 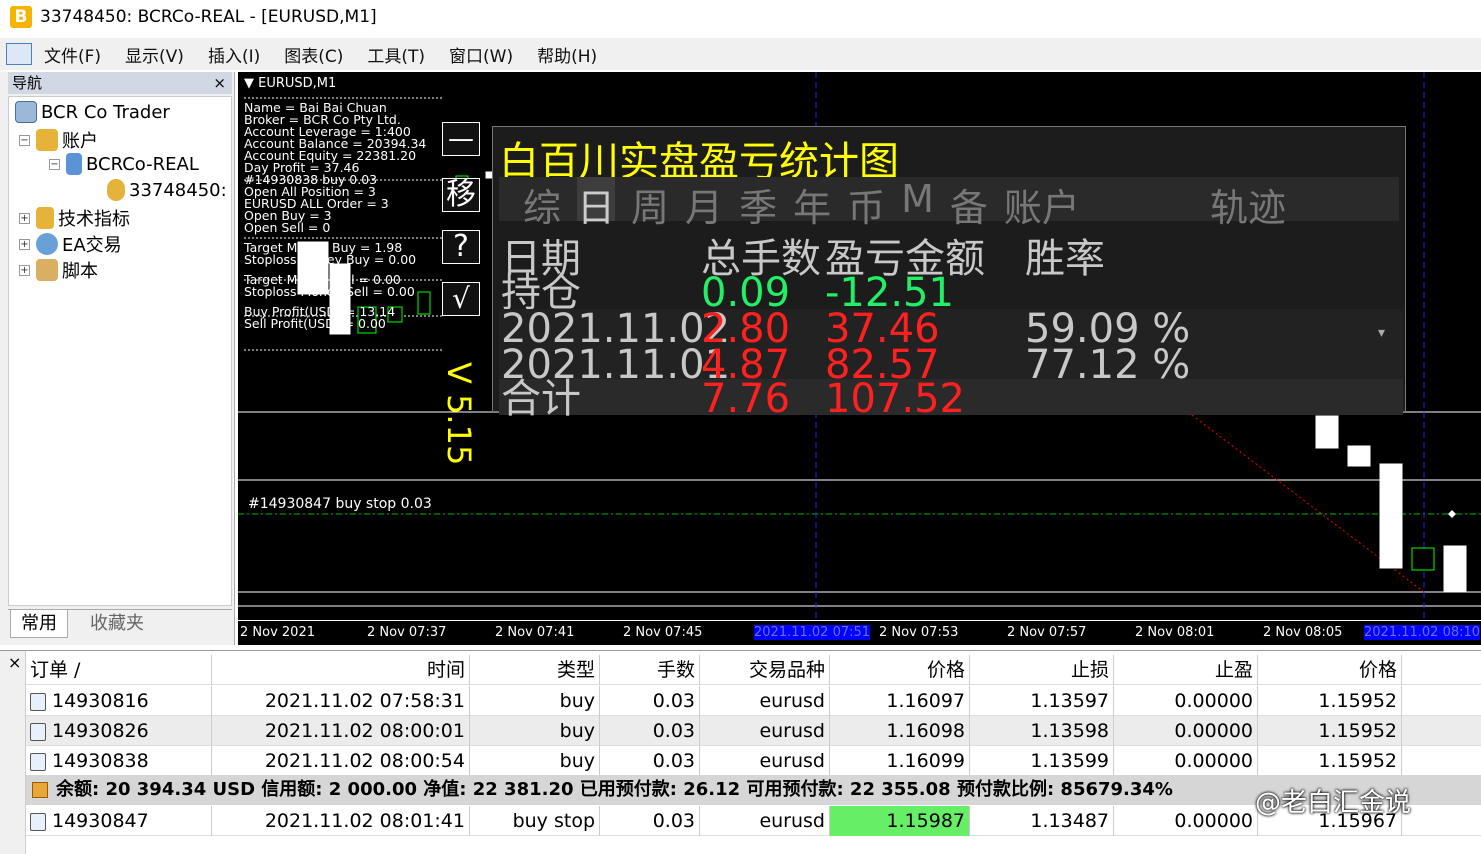 I want to click on total-lots: 7.76, so click(x=746, y=399).